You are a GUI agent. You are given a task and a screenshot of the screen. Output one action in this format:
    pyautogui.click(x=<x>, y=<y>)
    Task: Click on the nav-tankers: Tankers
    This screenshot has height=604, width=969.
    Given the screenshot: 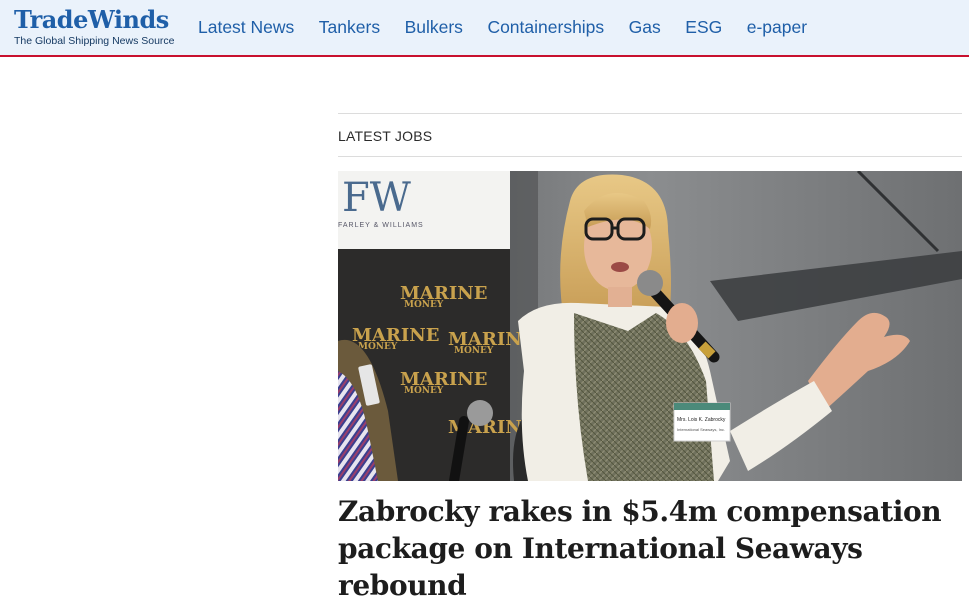 What is the action you would take?
    pyautogui.click(x=349, y=29)
    